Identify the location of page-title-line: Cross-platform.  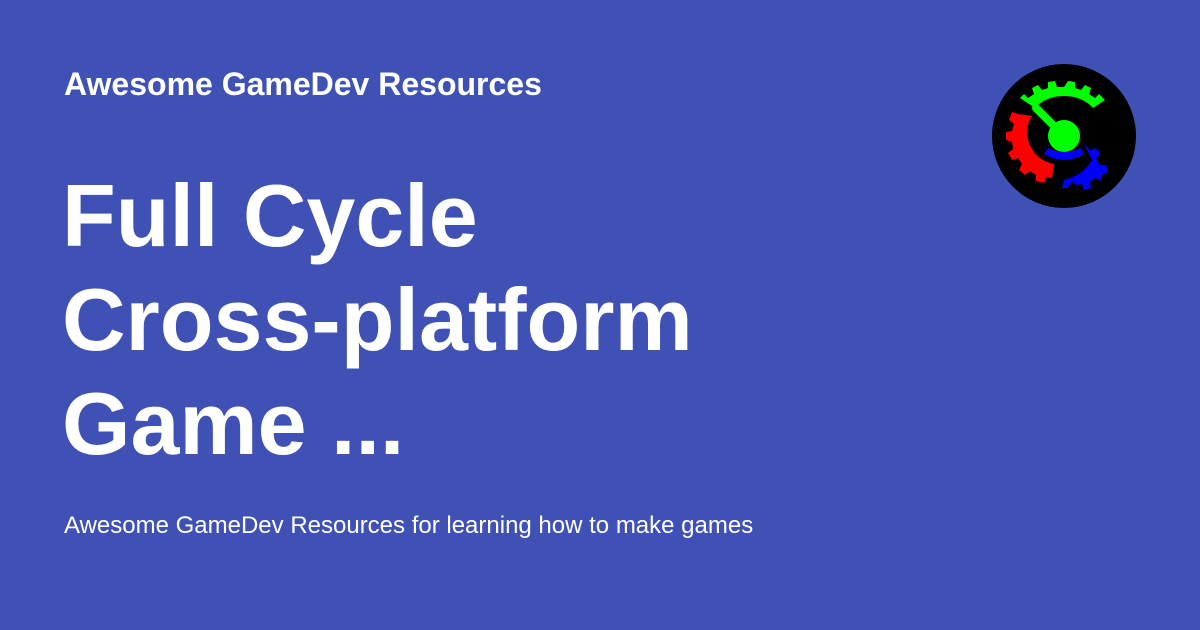
(377, 319).